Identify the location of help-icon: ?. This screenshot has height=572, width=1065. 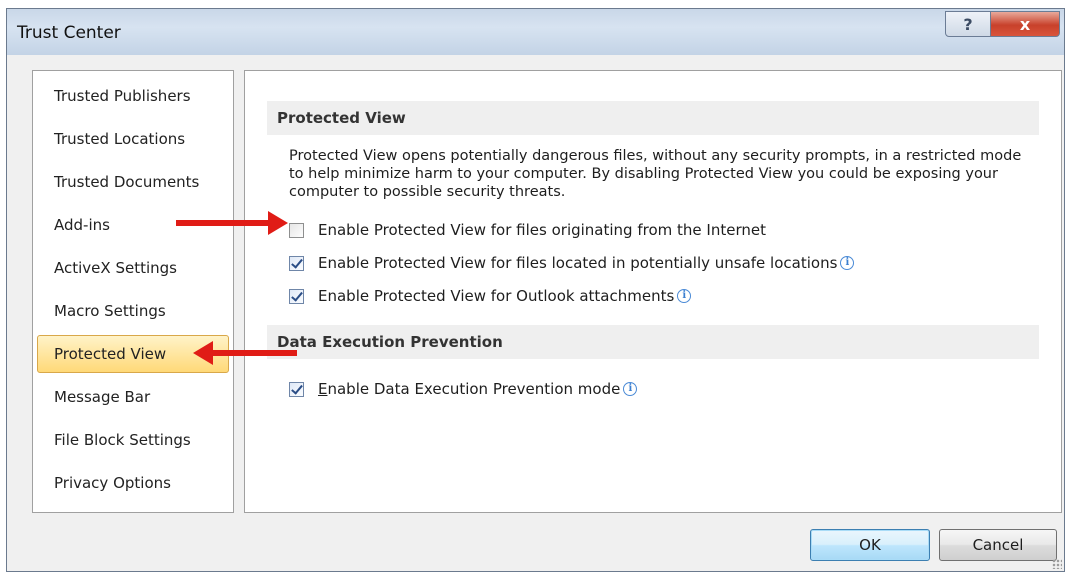
(968, 24).